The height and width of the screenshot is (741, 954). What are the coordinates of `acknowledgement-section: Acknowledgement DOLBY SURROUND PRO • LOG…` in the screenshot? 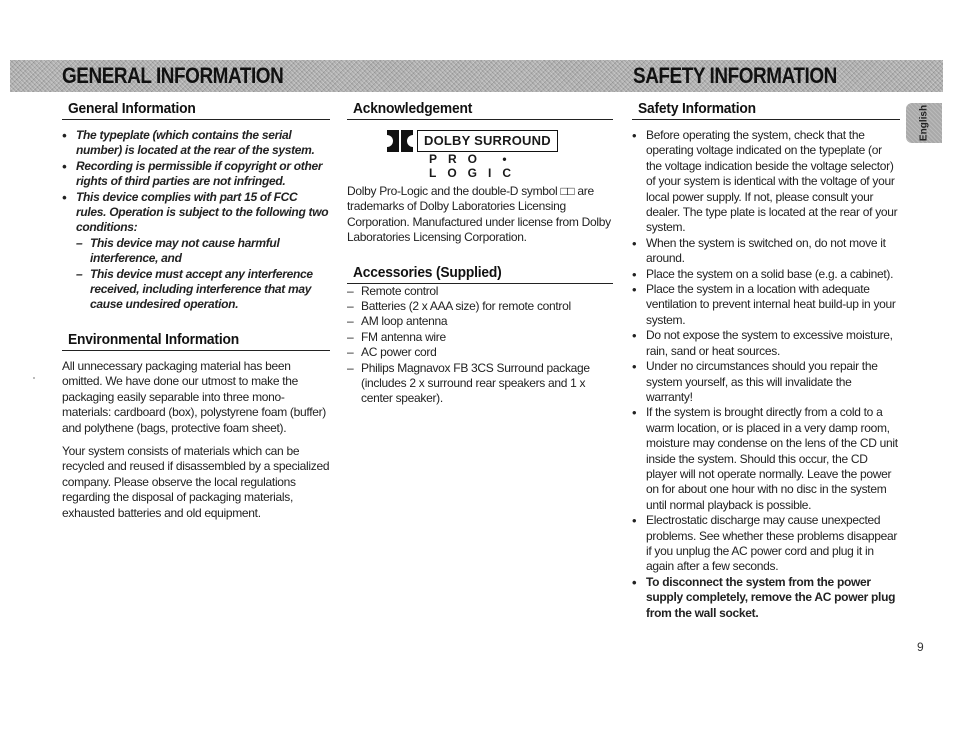 It's located at (480, 171).